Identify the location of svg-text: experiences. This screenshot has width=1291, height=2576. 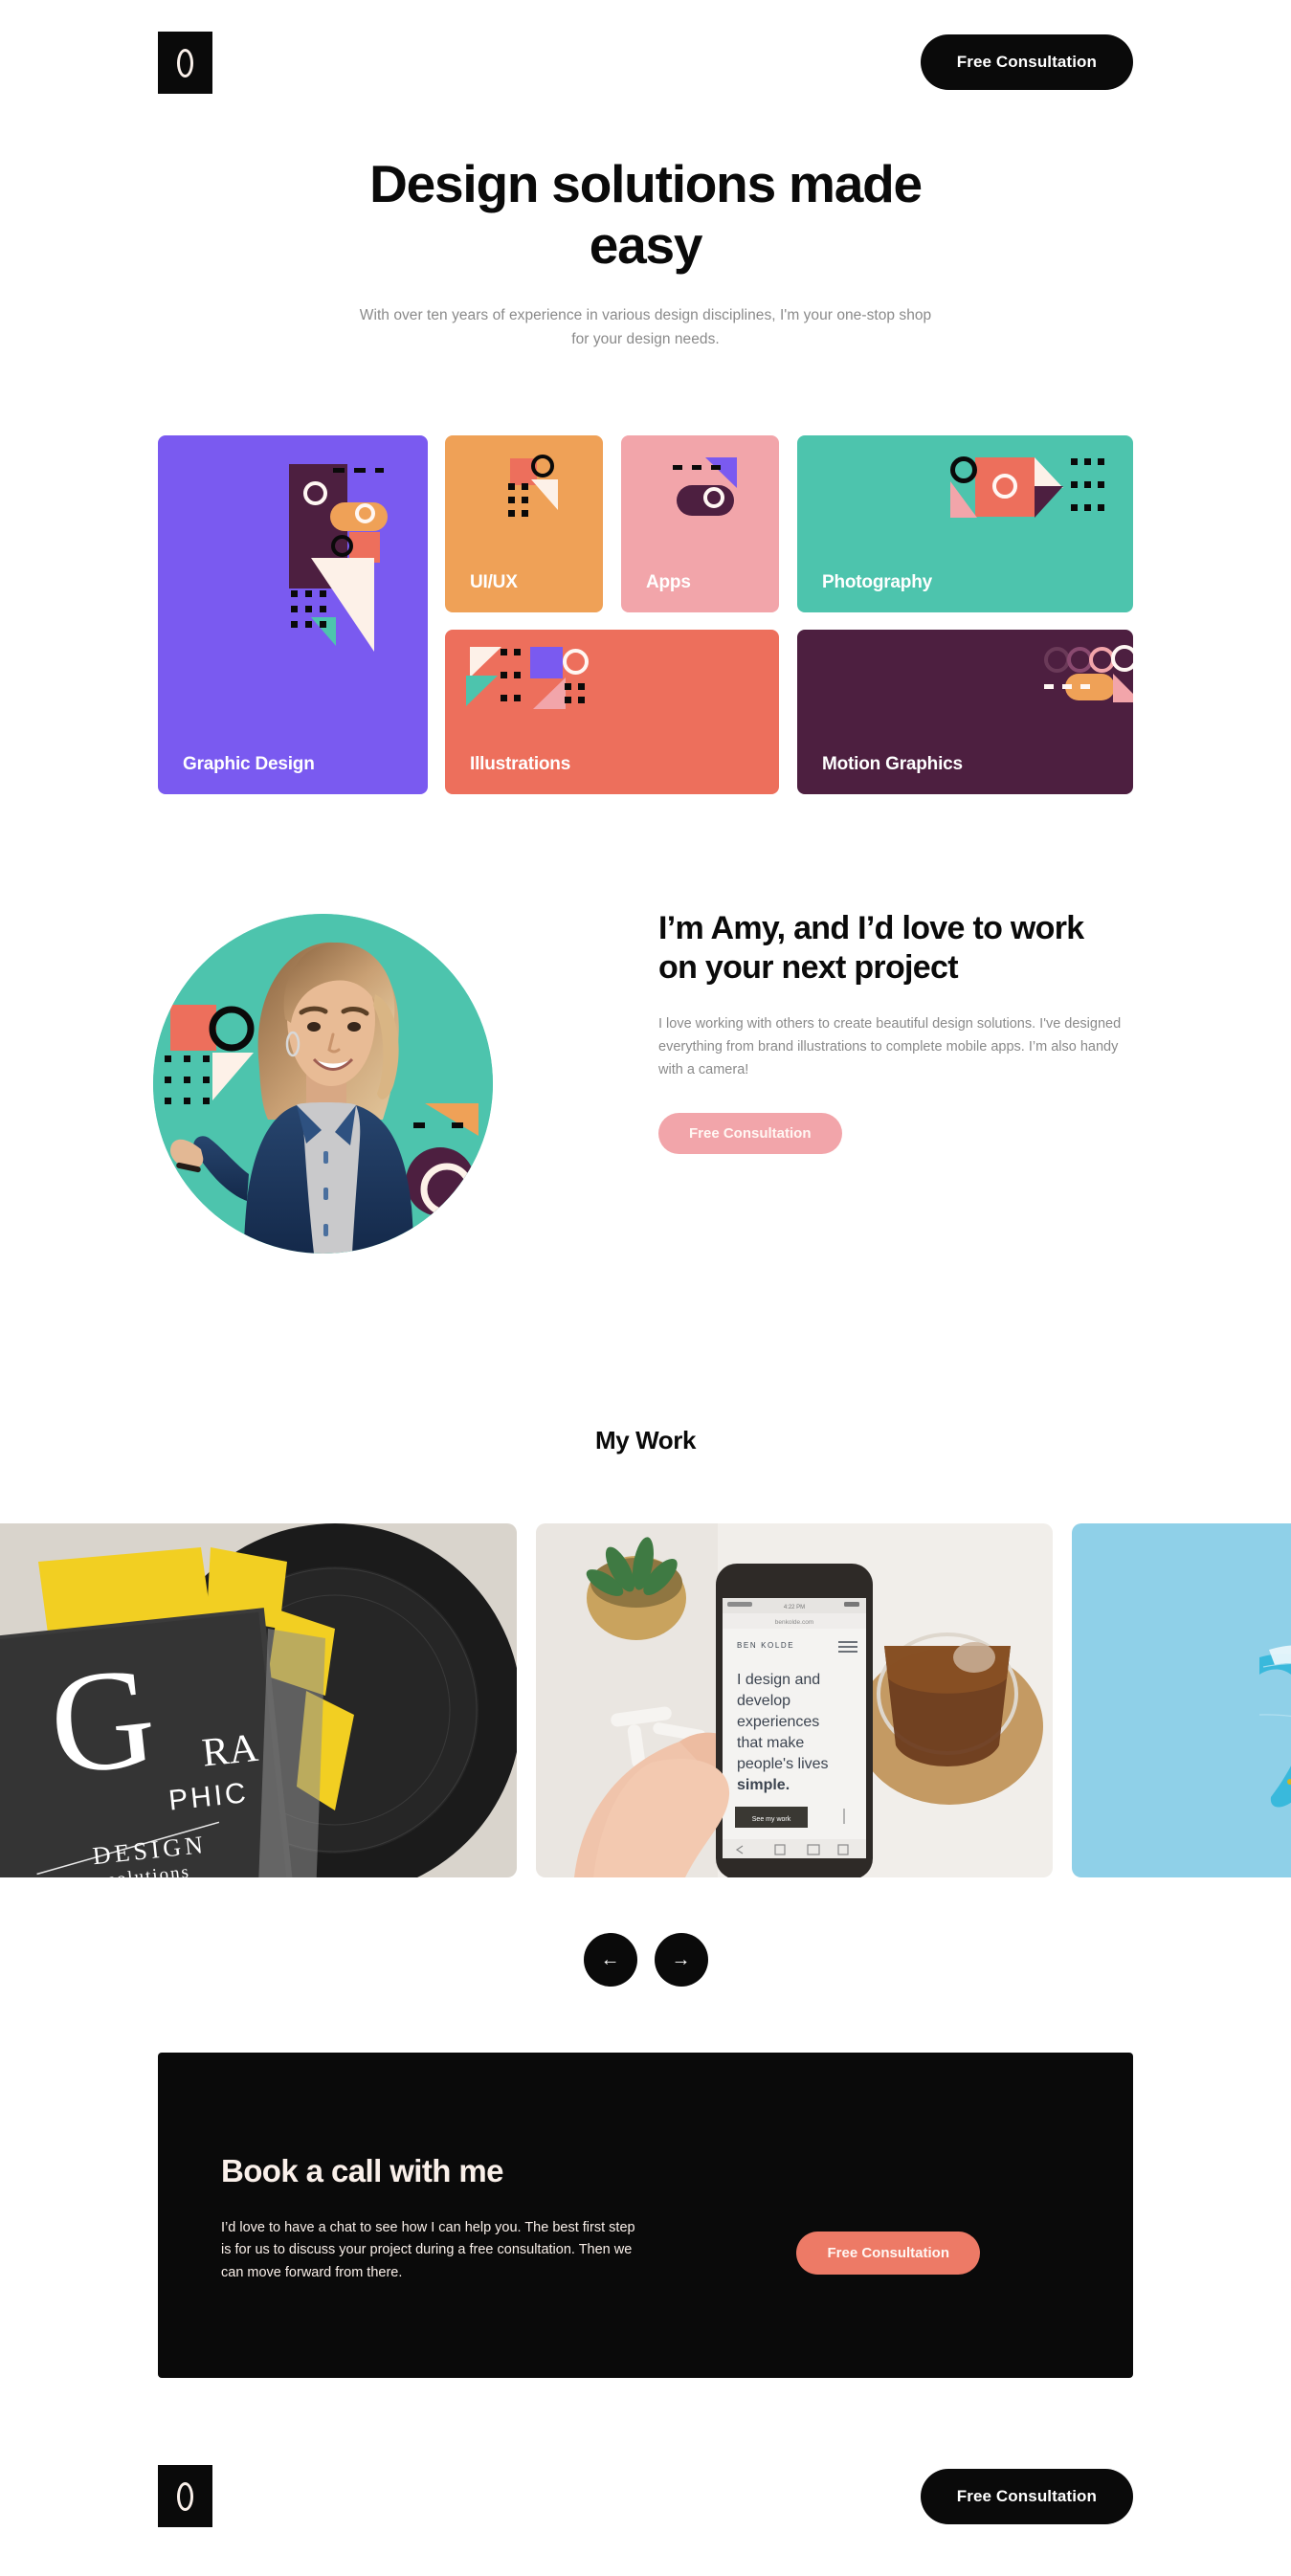
(778, 1722).